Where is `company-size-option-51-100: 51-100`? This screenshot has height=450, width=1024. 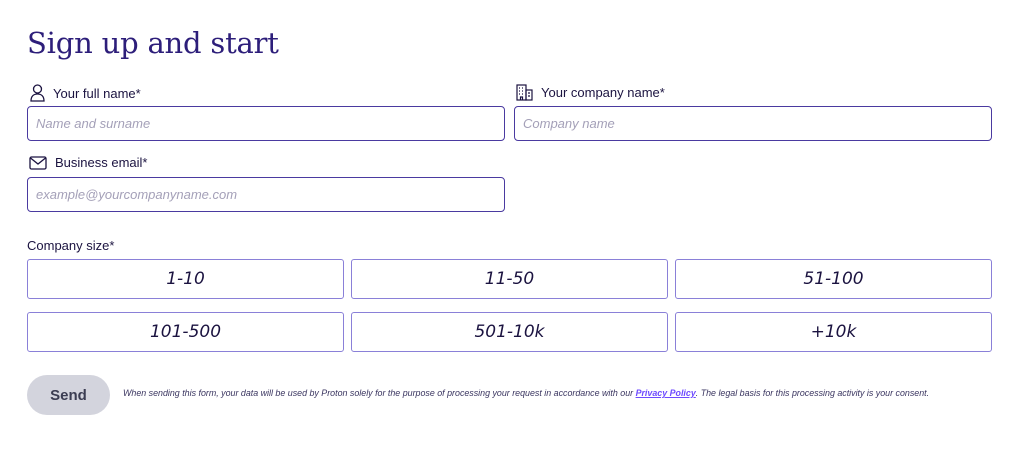
company-size-option-51-100: 51-100 is located at coordinates (833, 279).